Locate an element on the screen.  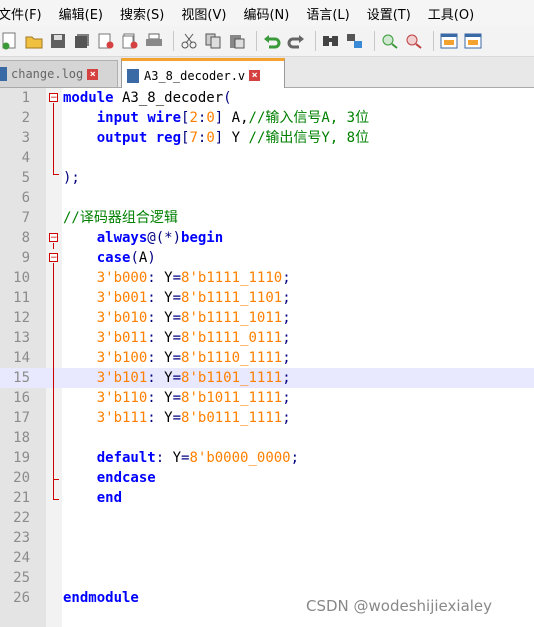
line-number: 3 is located at coordinates (25, 138).